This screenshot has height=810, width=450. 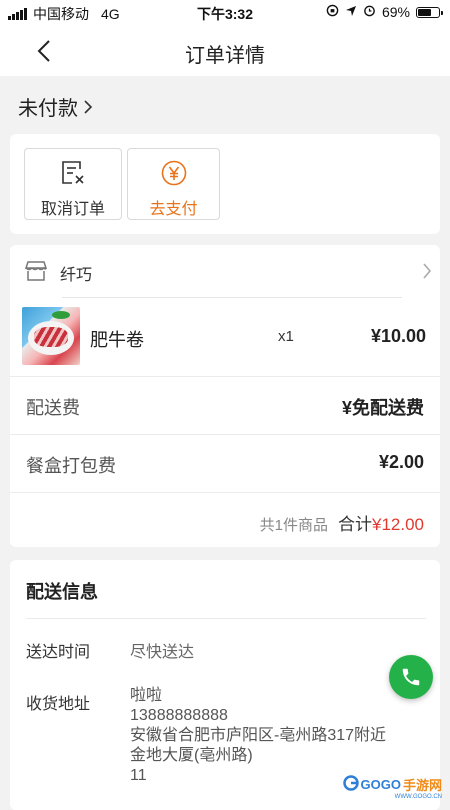 What do you see at coordinates (53, 408) in the screenshot?
I see `fee-label: 配送费` at bounding box center [53, 408].